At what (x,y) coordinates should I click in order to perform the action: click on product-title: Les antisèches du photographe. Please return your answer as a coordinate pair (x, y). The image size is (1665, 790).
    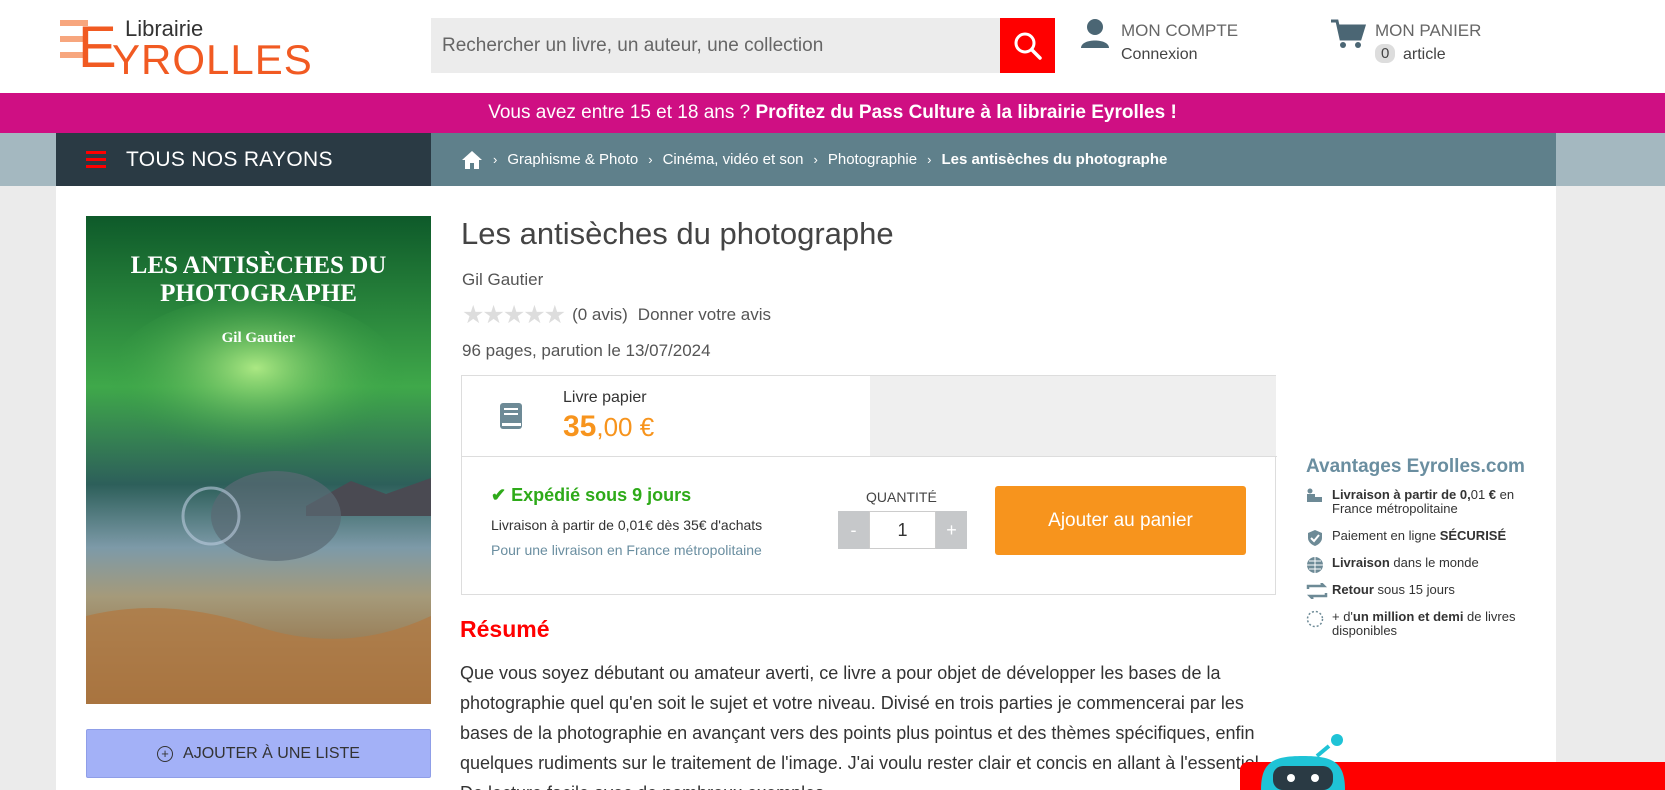
    Looking at the image, I should click on (677, 233).